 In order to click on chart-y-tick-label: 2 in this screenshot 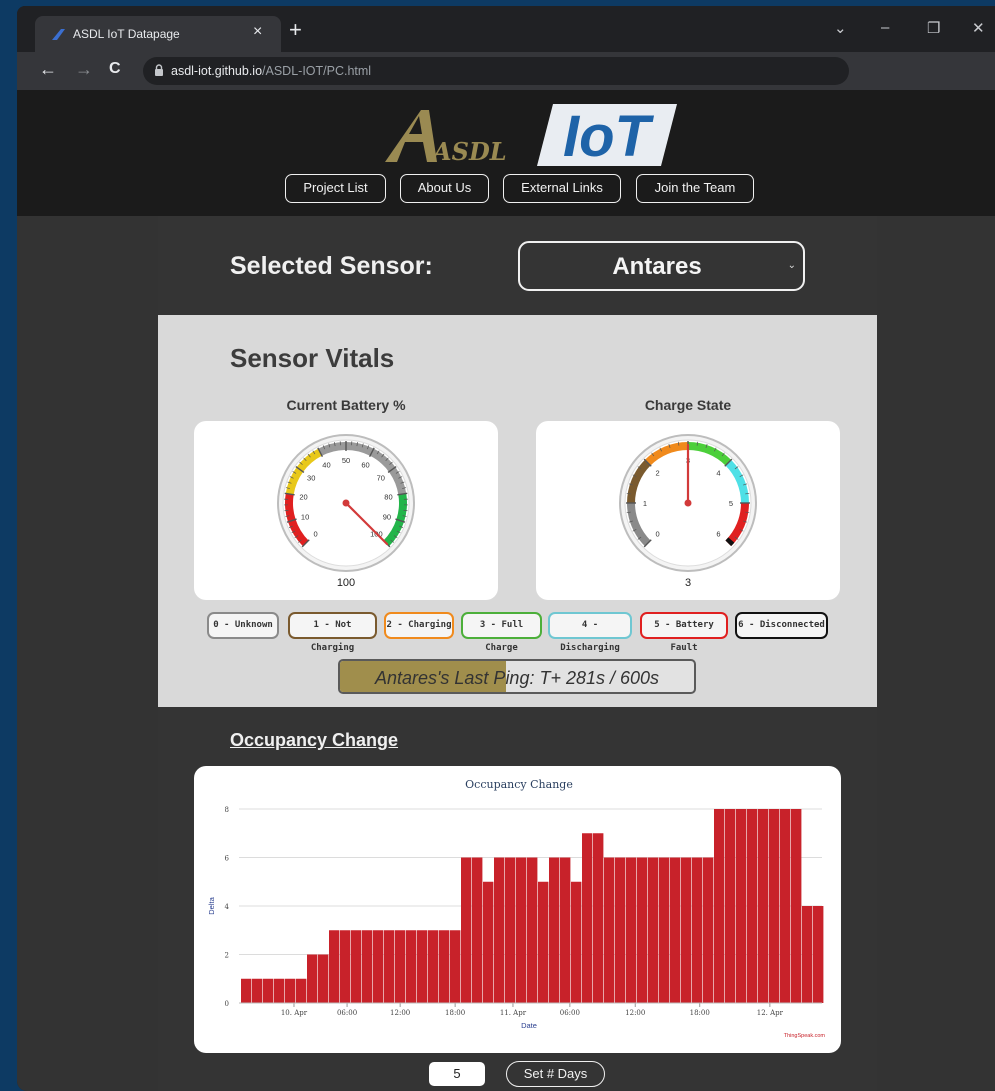, I will do `click(227, 956)`.